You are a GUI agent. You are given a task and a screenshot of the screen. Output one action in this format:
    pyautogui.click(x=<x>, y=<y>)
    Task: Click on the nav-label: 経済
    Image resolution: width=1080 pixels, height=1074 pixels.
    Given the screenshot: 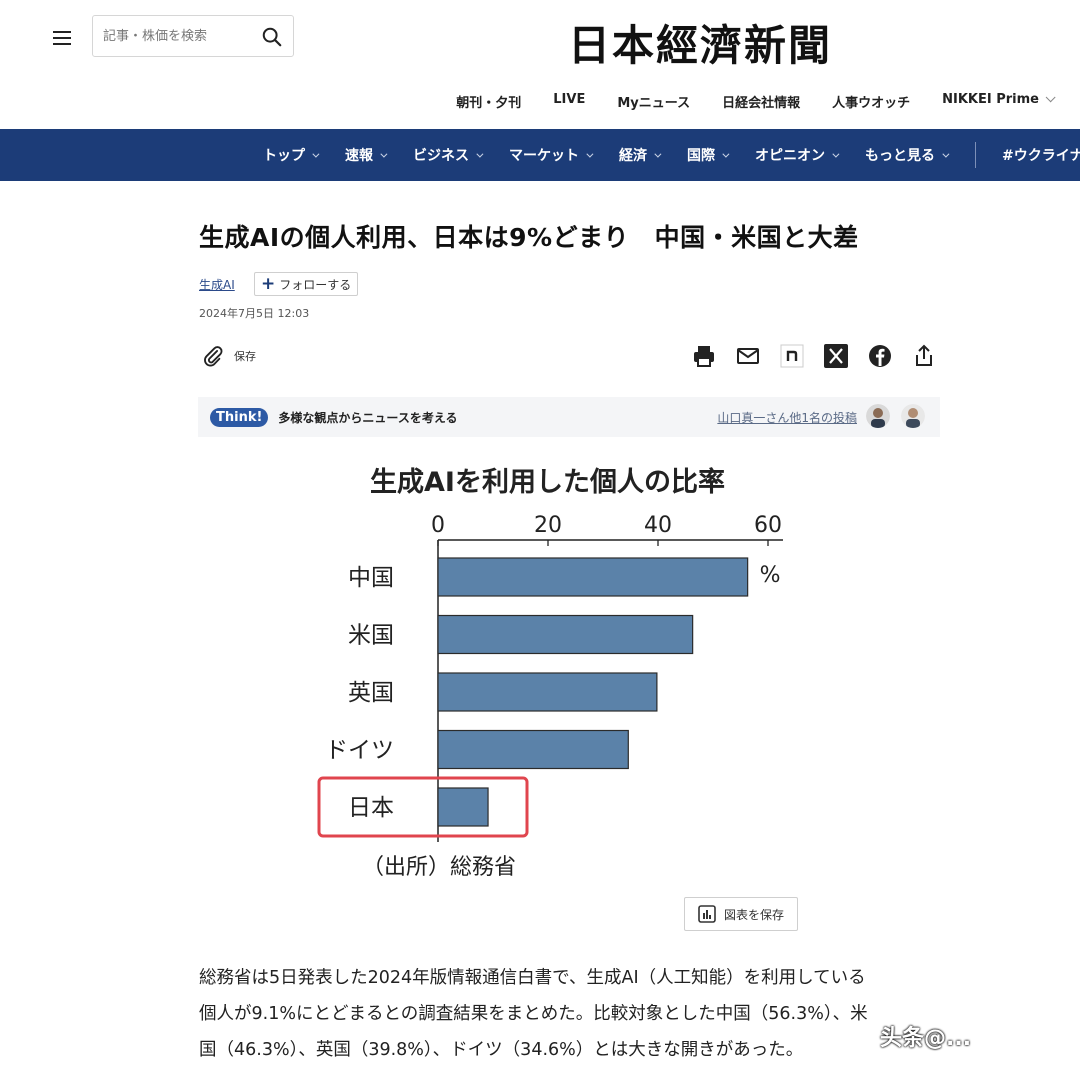 What is the action you would take?
    pyautogui.click(x=633, y=156)
    